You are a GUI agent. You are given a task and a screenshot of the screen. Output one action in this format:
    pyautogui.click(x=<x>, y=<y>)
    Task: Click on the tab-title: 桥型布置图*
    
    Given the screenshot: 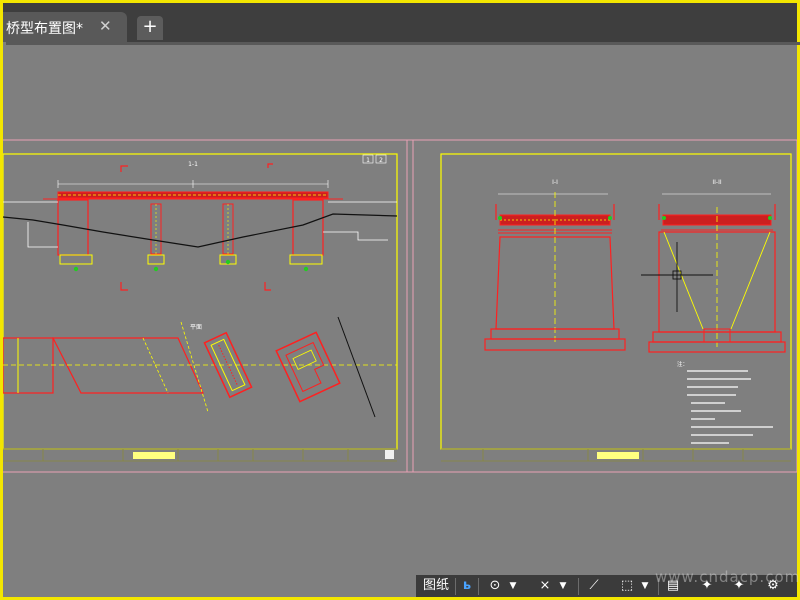 What is the action you would take?
    pyautogui.click(x=44, y=29)
    